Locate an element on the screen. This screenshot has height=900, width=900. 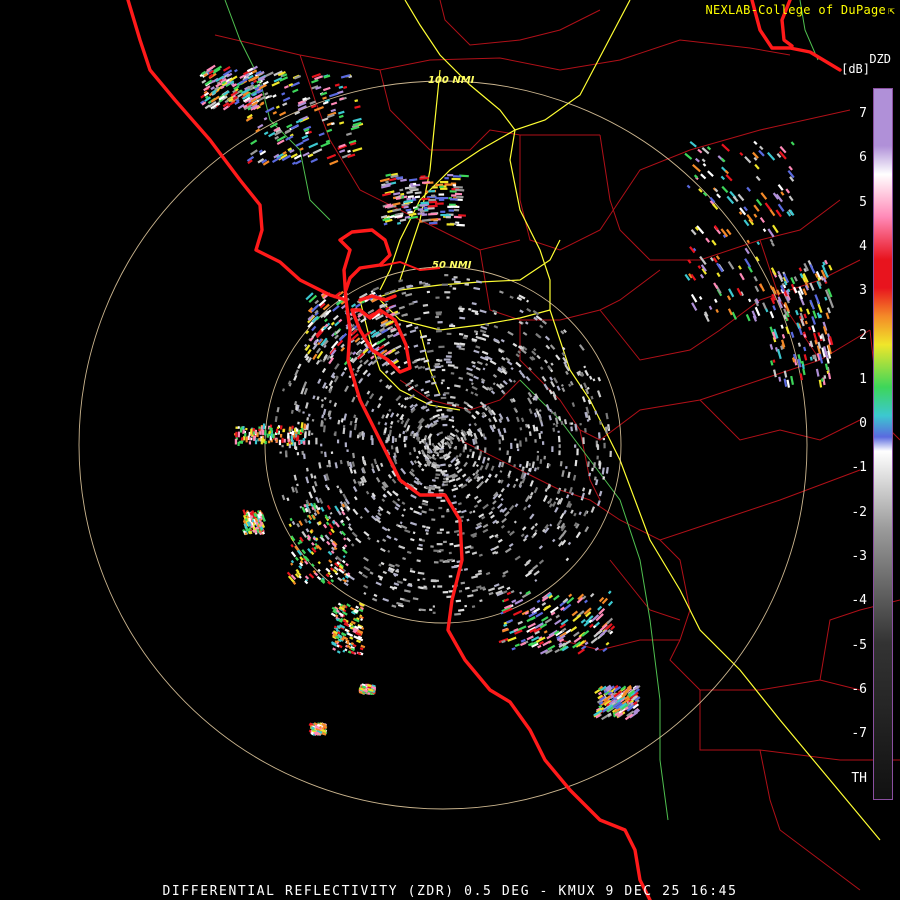
legend-tick: -7 is located at coordinates (859, 734).